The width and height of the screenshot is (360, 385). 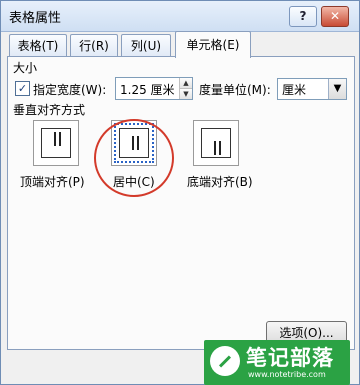 What do you see at coordinates (70, 90) in the screenshot?
I see `specify-width-label: 指定宽度(W):` at bounding box center [70, 90].